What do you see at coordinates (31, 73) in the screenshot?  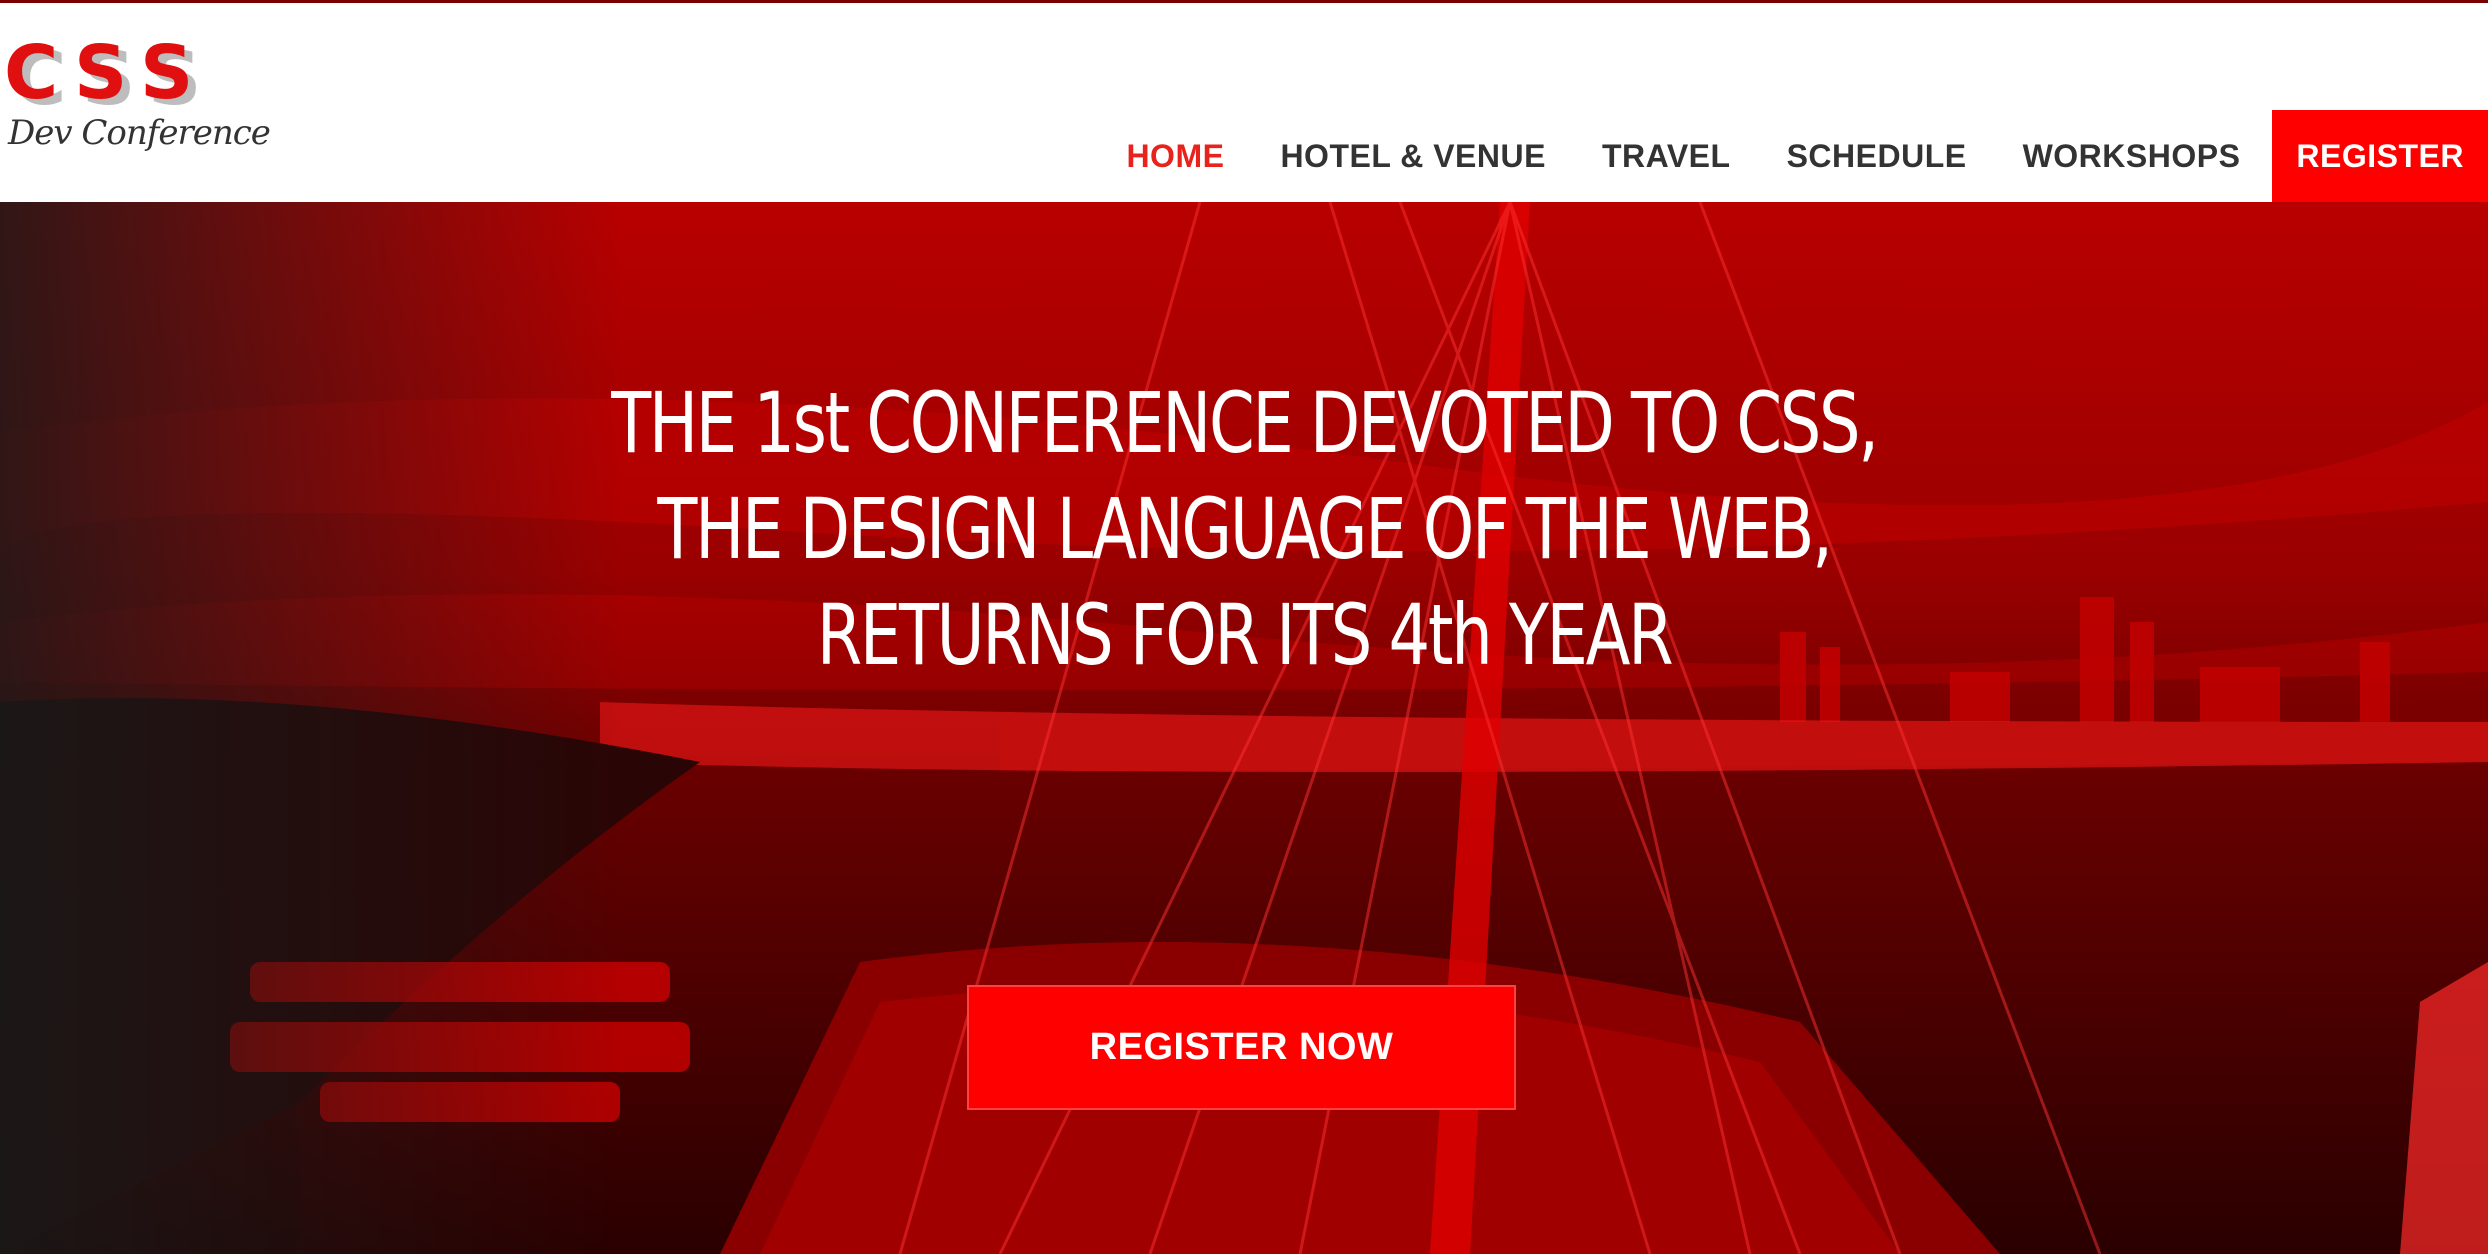 I see `logo-letter: C` at bounding box center [31, 73].